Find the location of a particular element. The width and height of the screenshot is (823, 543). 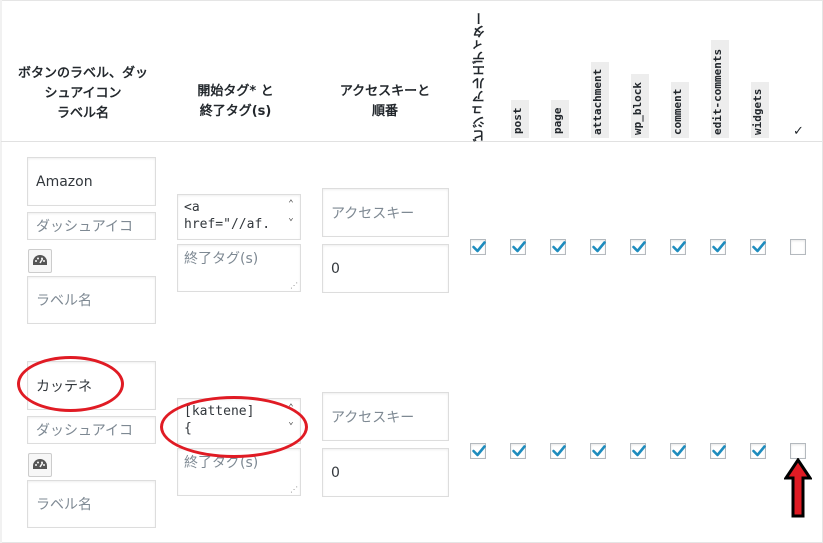

header-post-cell: post is located at coordinates (520, 119).